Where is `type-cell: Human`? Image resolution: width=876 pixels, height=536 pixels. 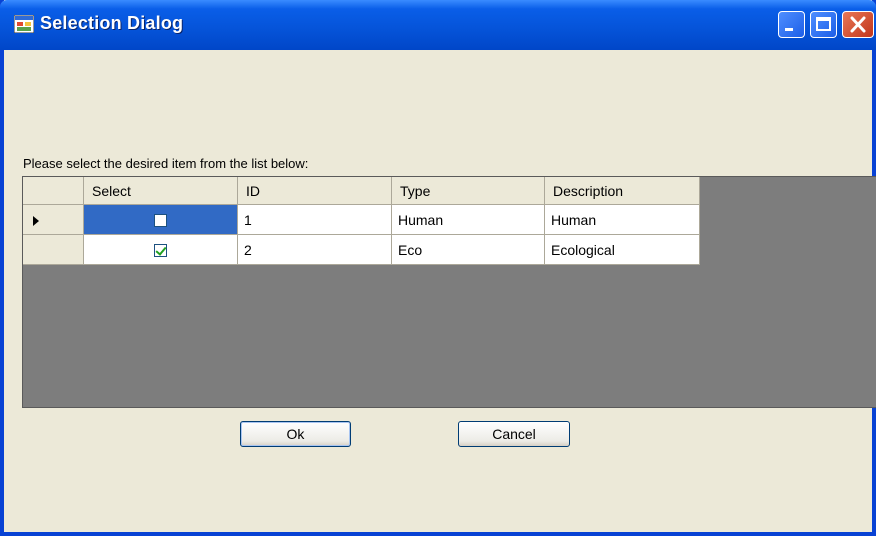
type-cell: Human is located at coordinates (468, 219).